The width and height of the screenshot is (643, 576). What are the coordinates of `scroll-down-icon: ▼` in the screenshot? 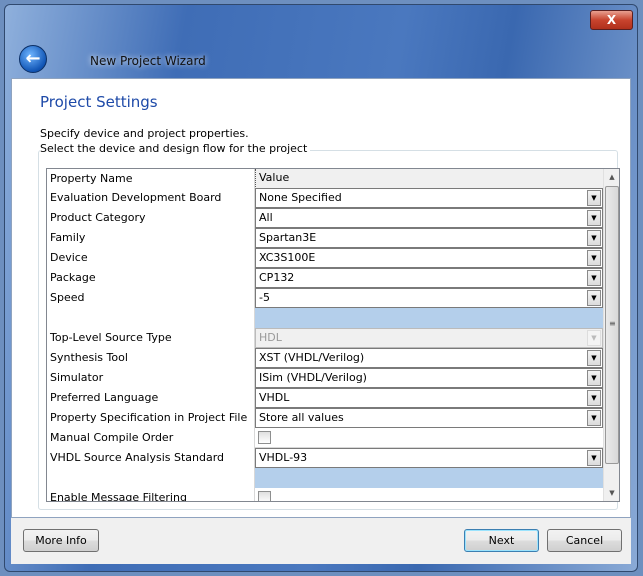 It's located at (611, 493).